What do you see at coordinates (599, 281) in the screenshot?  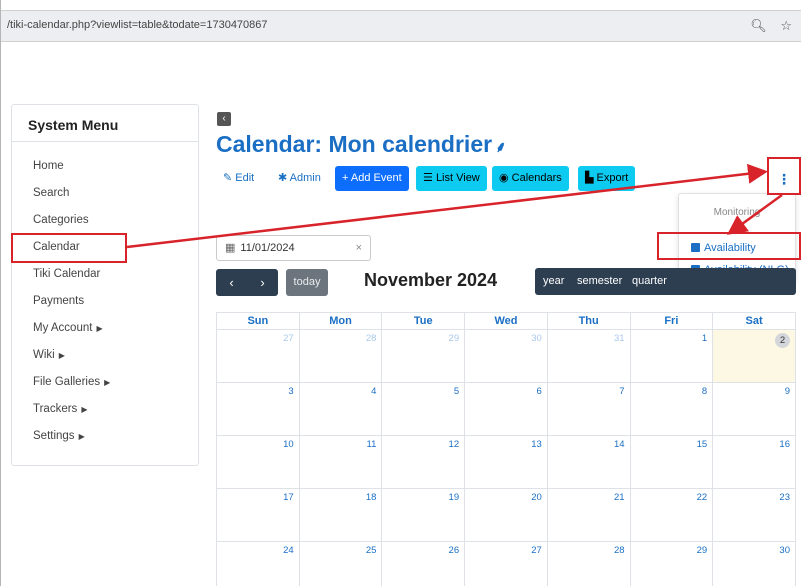 I see `view-semester-button: semester` at bounding box center [599, 281].